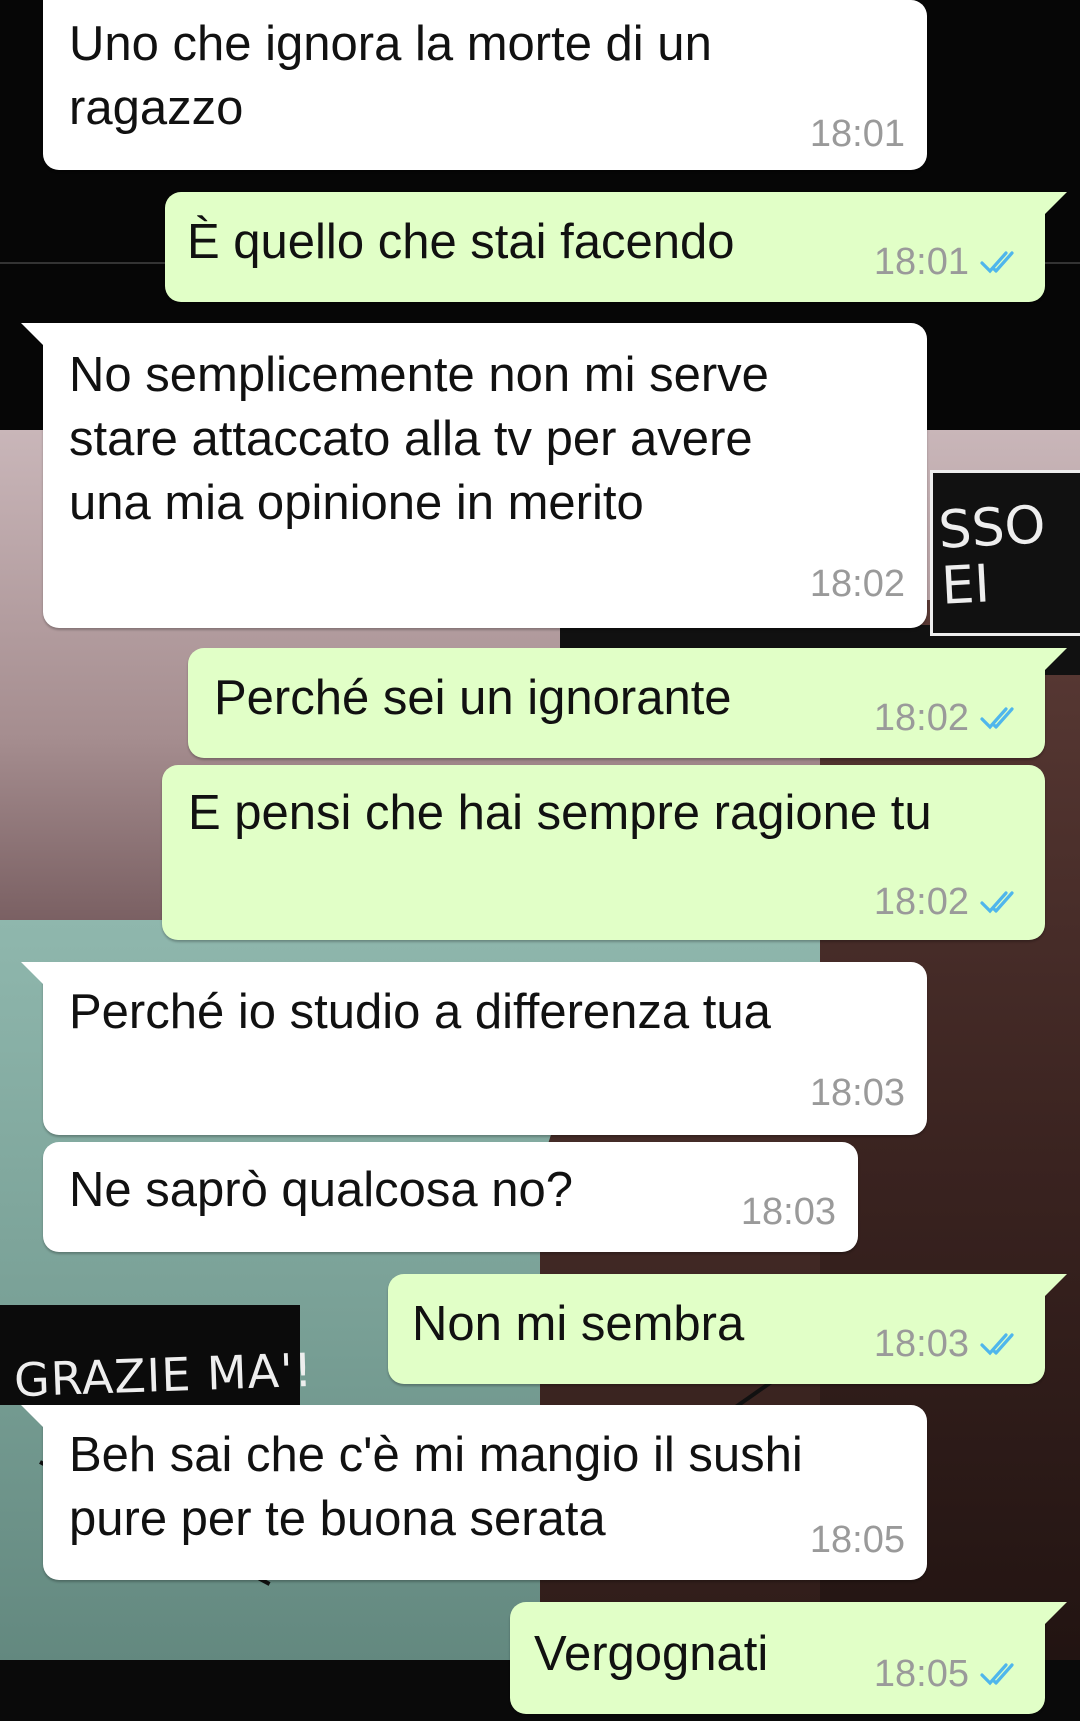 This screenshot has height=1721, width=1080. I want to click on outgoing-message: Perché sei un ignorante 18:02, so click(627, 703).